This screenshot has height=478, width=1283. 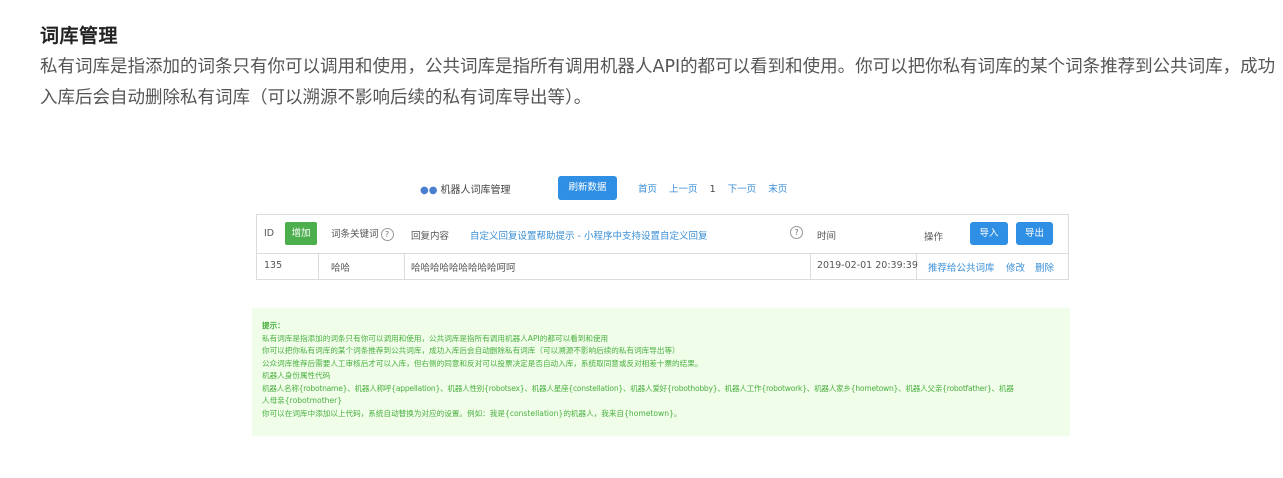 I want to click on page-first-link: 首页, so click(x=647, y=189).